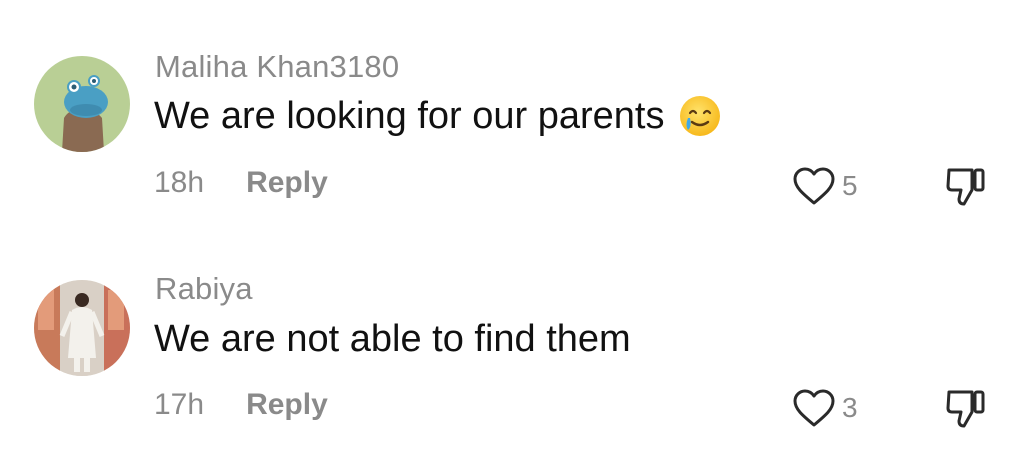 Image resolution: width=1024 pixels, height=471 pixels. I want to click on like-count: 3, so click(850, 407).